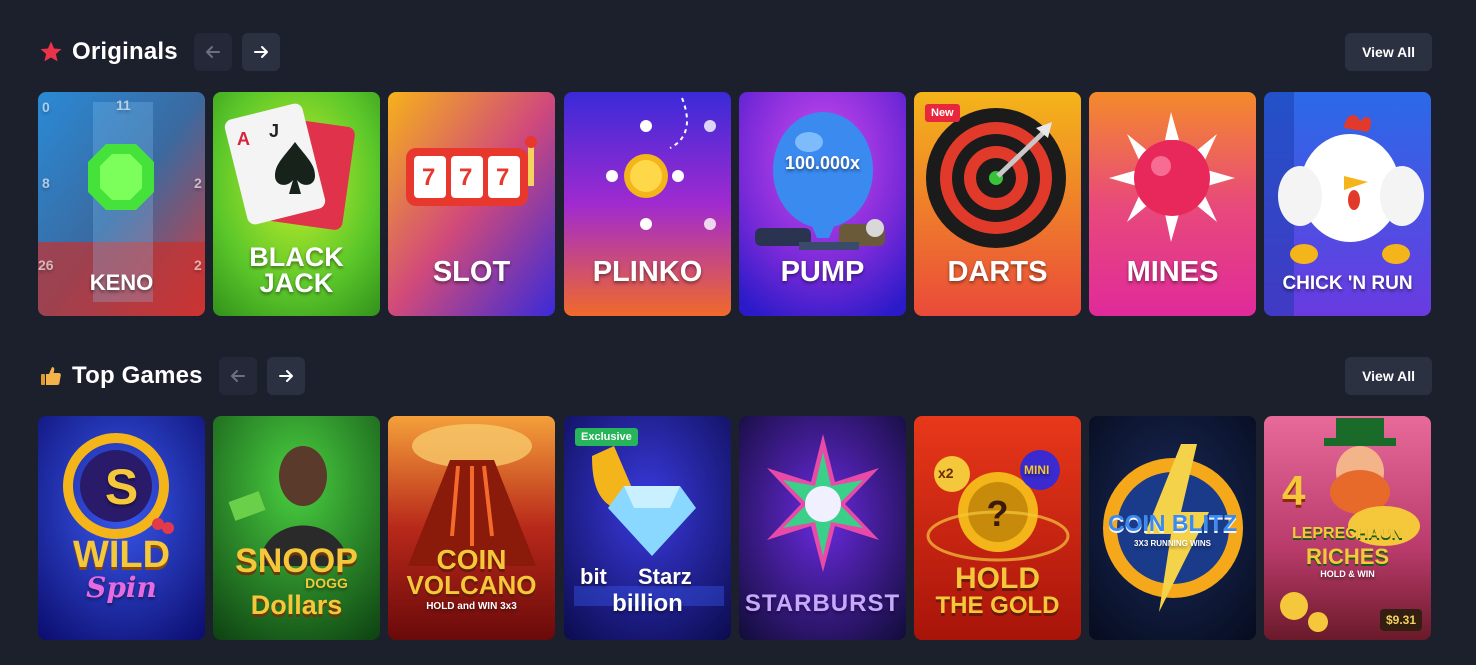 The image size is (1476, 665). Describe the element at coordinates (647, 204) in the screenshot. I see `game-card-plinko: PLINKO` at that location.